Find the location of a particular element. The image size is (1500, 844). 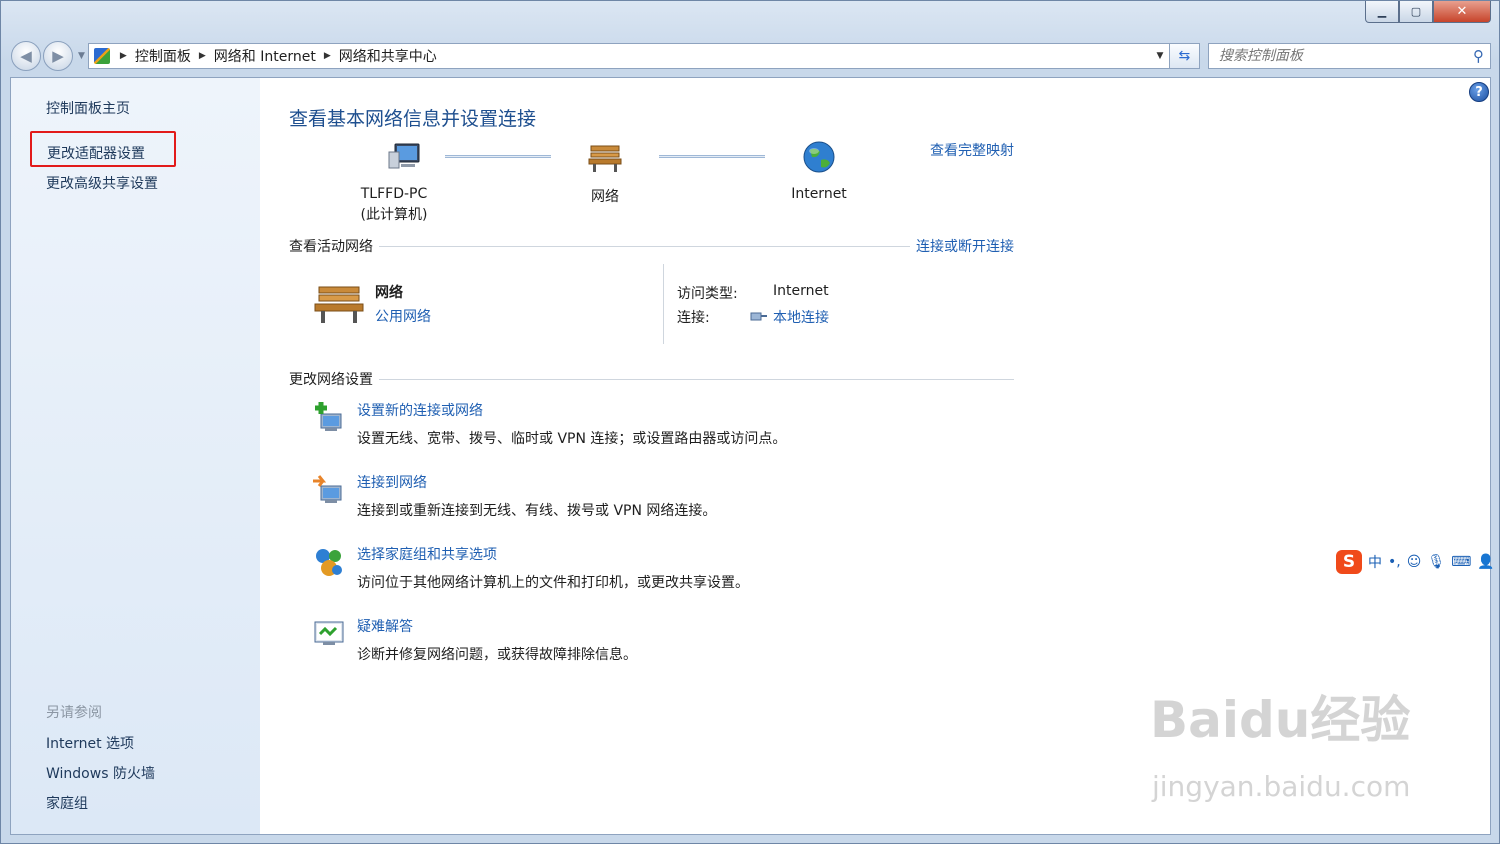

task-title-link: 设置新的连接或网络 is located at coordinates (571, 410).